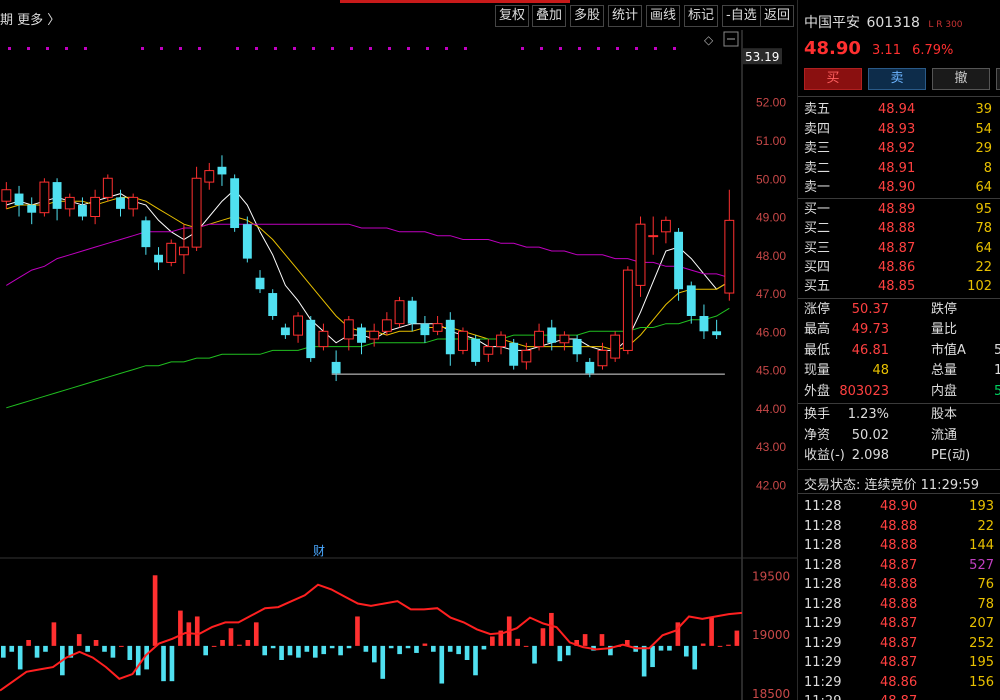 Image resolution: width=1000 pixels, height=700 pixels. Describe the element at coordinates (881, 414) in the screenshot. I see `stat-row: 换手 1.23% 股本` at that location.